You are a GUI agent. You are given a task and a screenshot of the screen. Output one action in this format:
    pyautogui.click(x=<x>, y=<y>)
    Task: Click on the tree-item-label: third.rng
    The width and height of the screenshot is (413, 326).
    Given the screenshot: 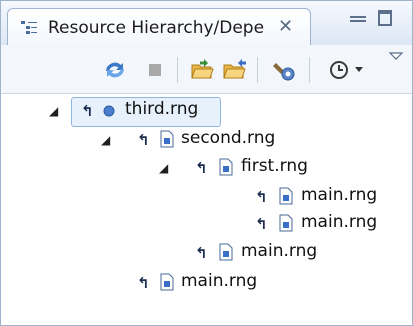 What is the action you would take?
    pyautogui.click(x=162, y=109)
    